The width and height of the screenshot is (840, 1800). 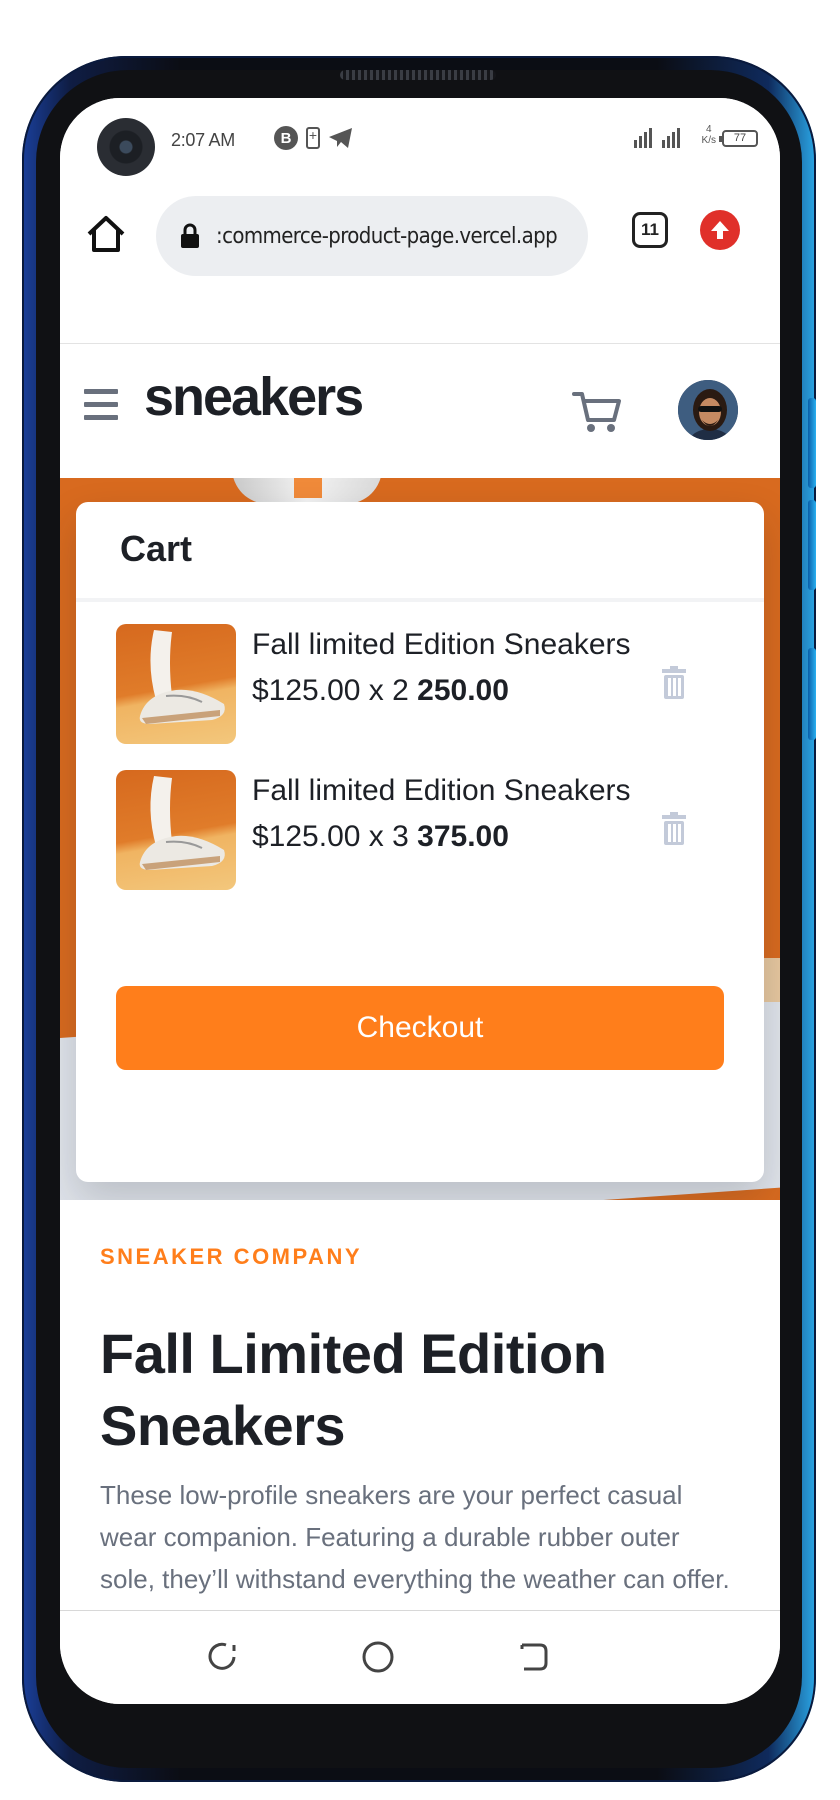 What do you see at coordinates (420, 143) in the screenshot?
I see `status-bar: 2:07 AM B 4 K/s 77` at bounding box center [420, 143].